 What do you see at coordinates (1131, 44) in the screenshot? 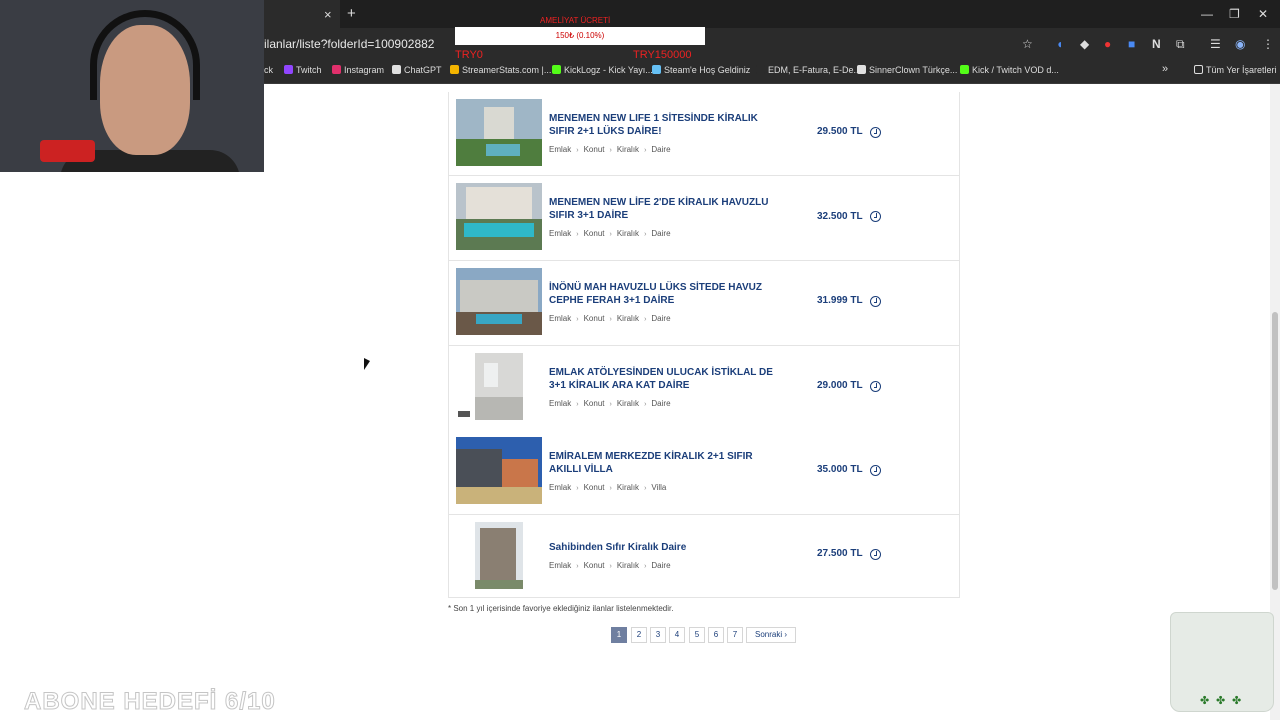
I see `extension-icon: ■` at bounding box center [1131, 44].